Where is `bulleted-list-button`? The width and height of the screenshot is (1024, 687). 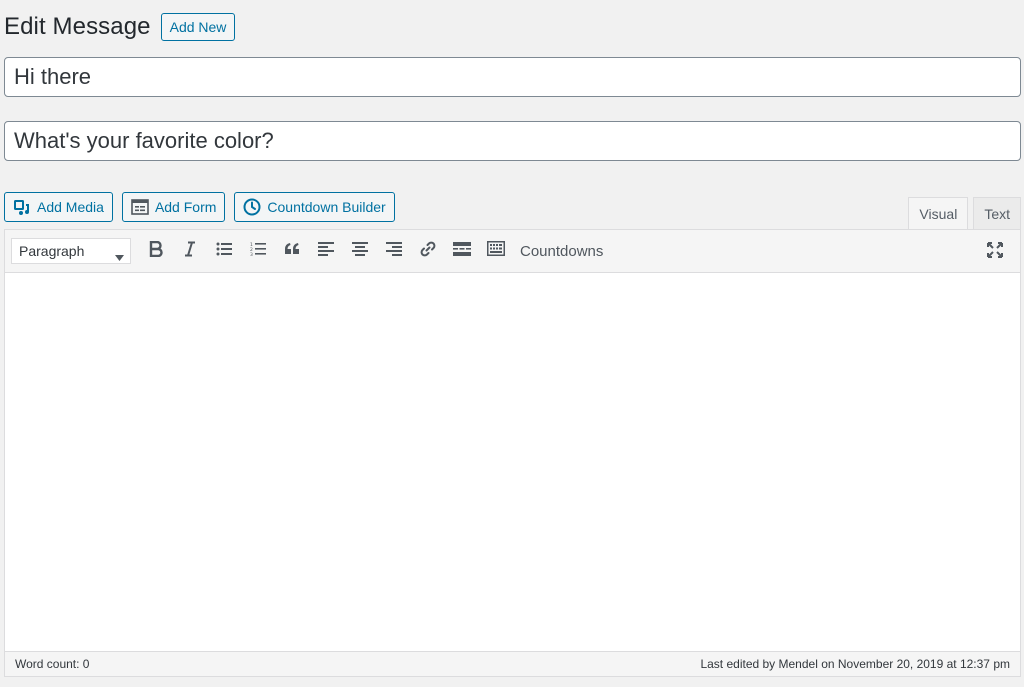
bulleted-list-button is located at coordinates (224, 251).